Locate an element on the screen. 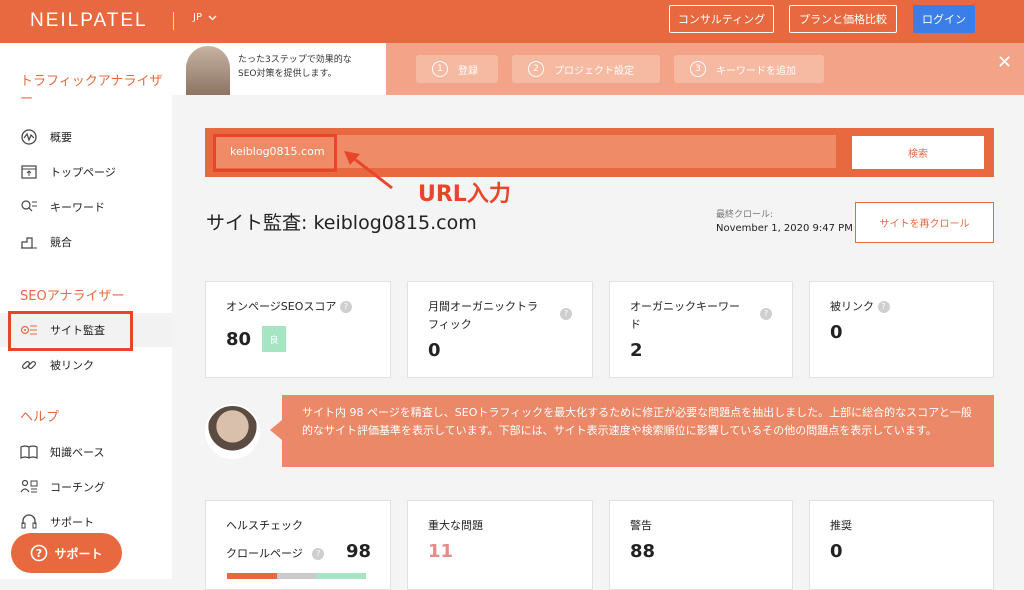 Image resolution: width=1024 pixels, height=590 pixels. login-button: ログイン is located at coordinates (944, 19).